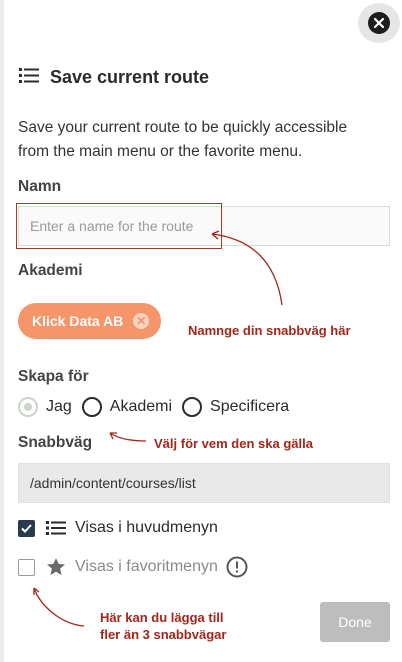 Image resolution: width=402 pixels, height=662 pixels. I want to click on annotation-favorite-hint-2: fler än 3 snabbvägar, so click(163, 634).